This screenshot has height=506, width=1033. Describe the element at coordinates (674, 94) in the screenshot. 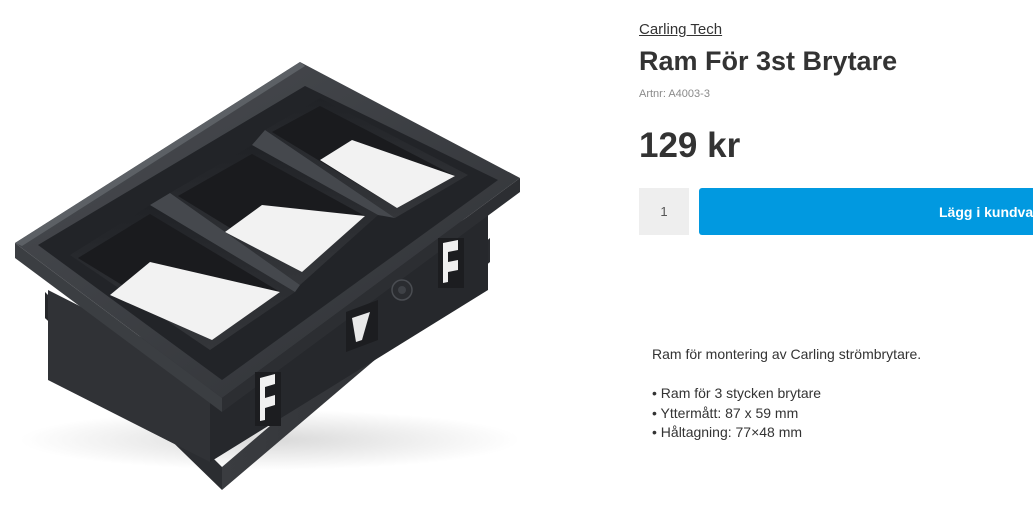

I see `article-number: Artnr: A4003-3` at that location.